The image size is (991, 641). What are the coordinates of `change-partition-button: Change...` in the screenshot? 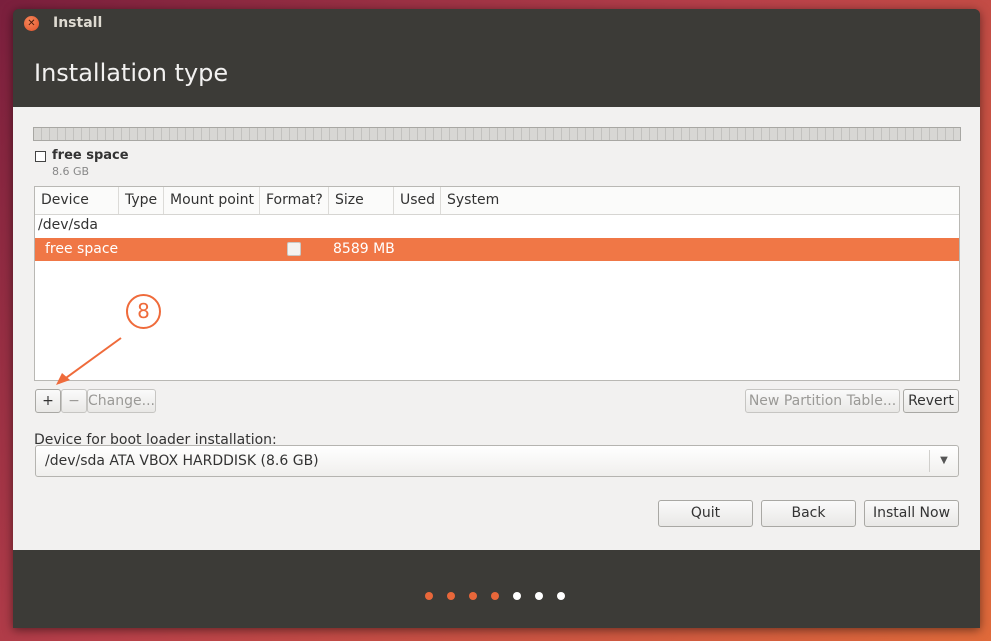 It's located at (121, 401).